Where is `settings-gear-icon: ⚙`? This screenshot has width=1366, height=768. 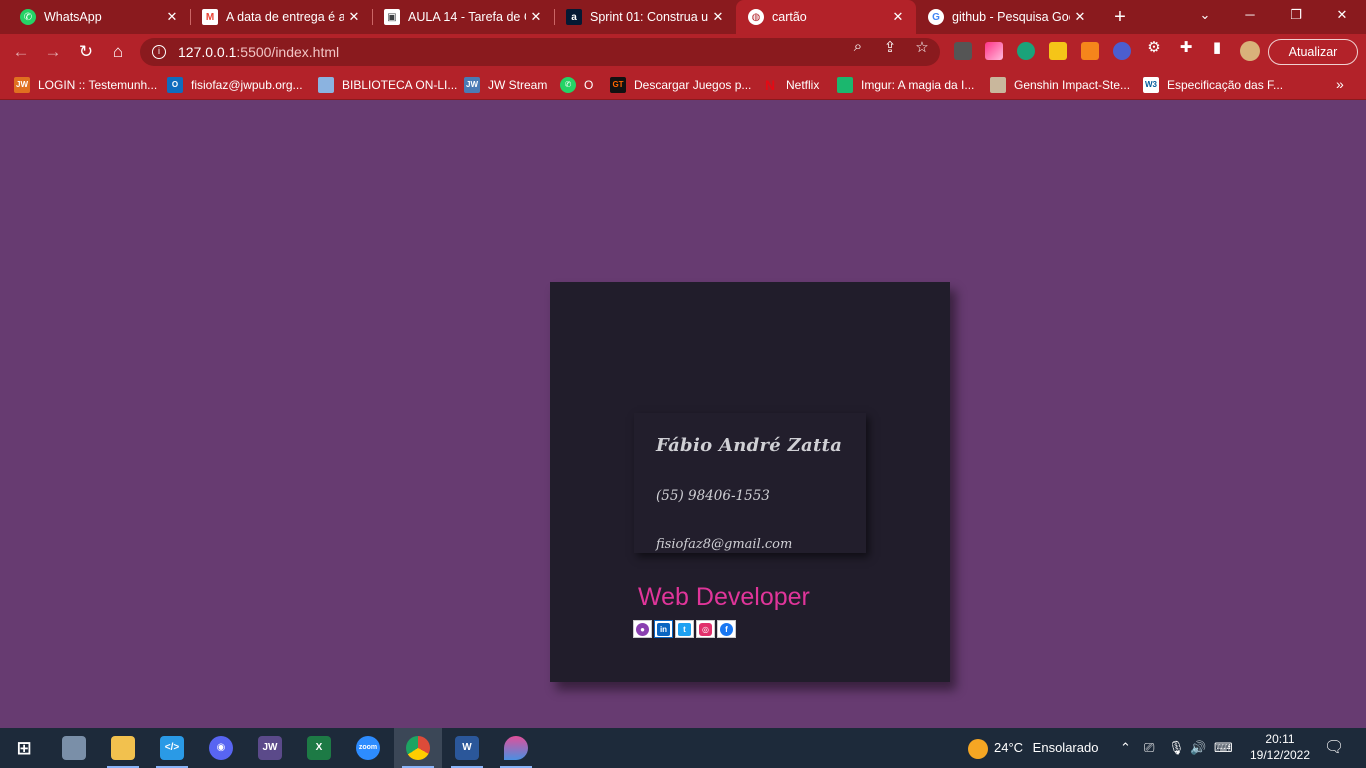 settings-gear-icon: ⚙ is located at coordinates (1154, 47).